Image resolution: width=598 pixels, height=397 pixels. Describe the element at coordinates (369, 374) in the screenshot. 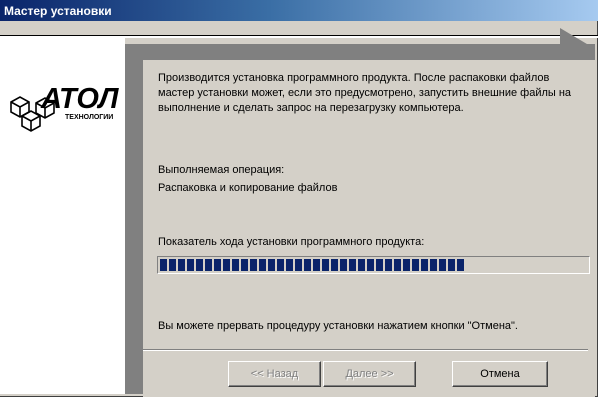

I see `next-button: Далее >>` at that location.